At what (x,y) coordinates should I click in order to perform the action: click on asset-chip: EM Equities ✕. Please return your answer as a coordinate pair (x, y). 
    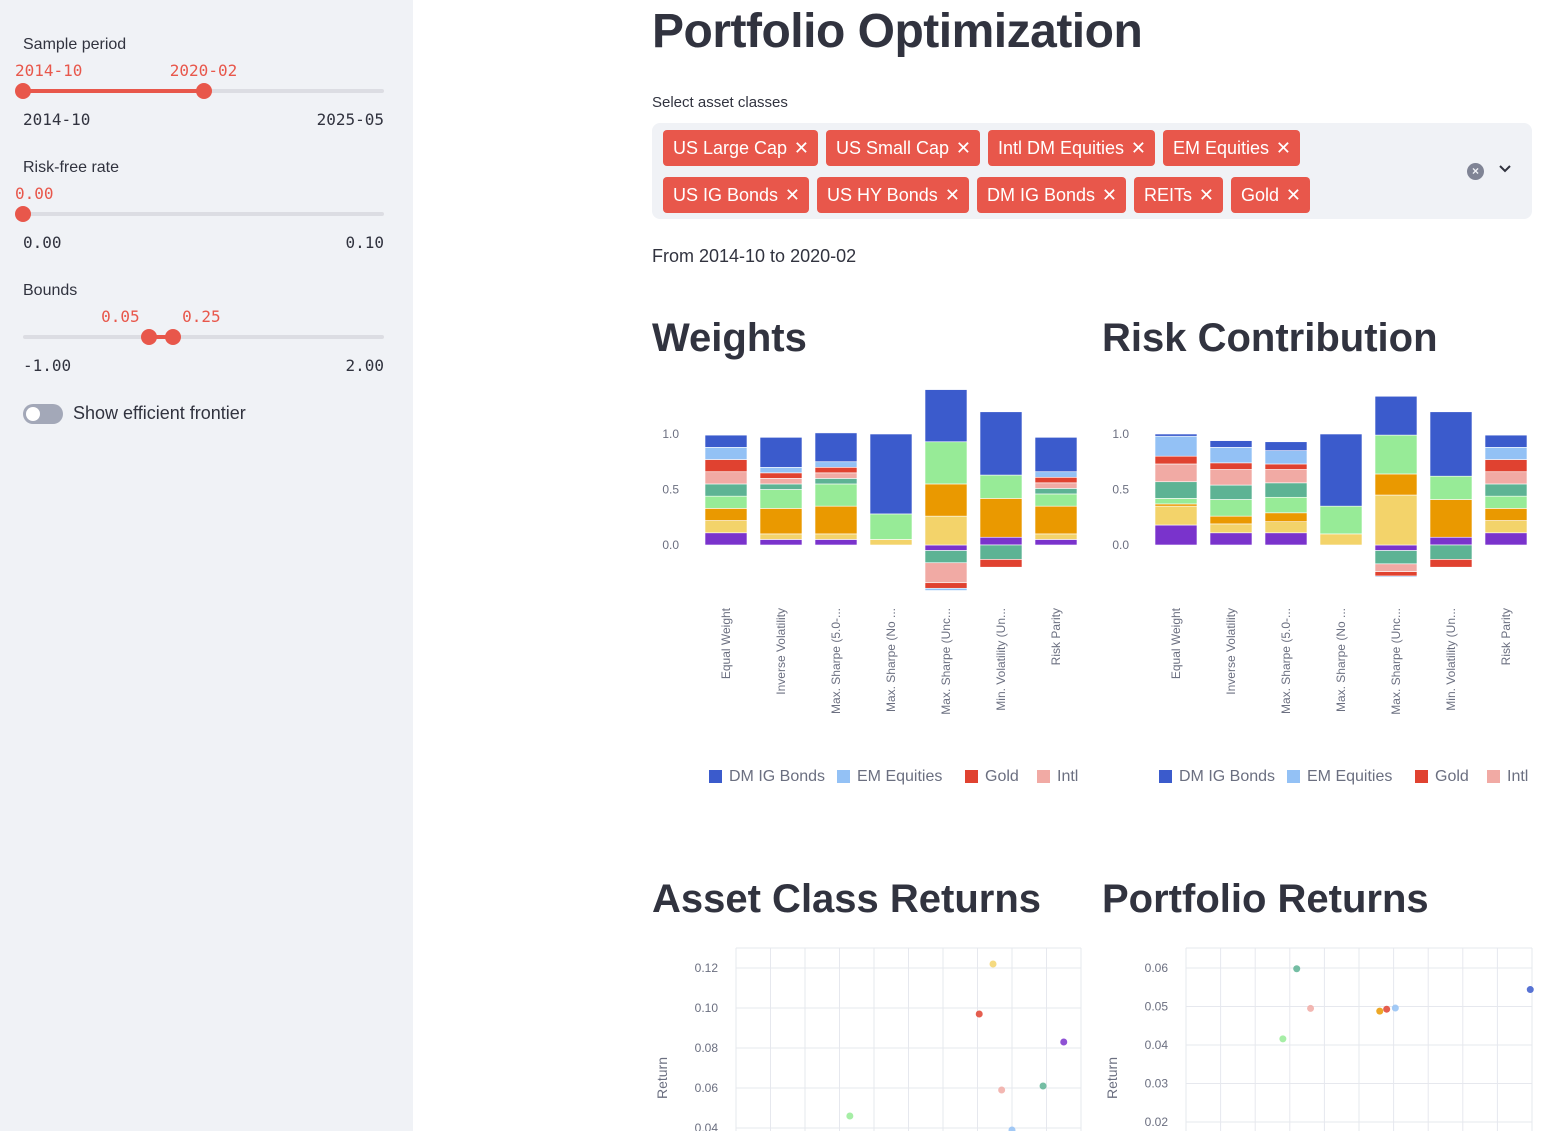
    Looking at the image, I should click on (1231, 148).